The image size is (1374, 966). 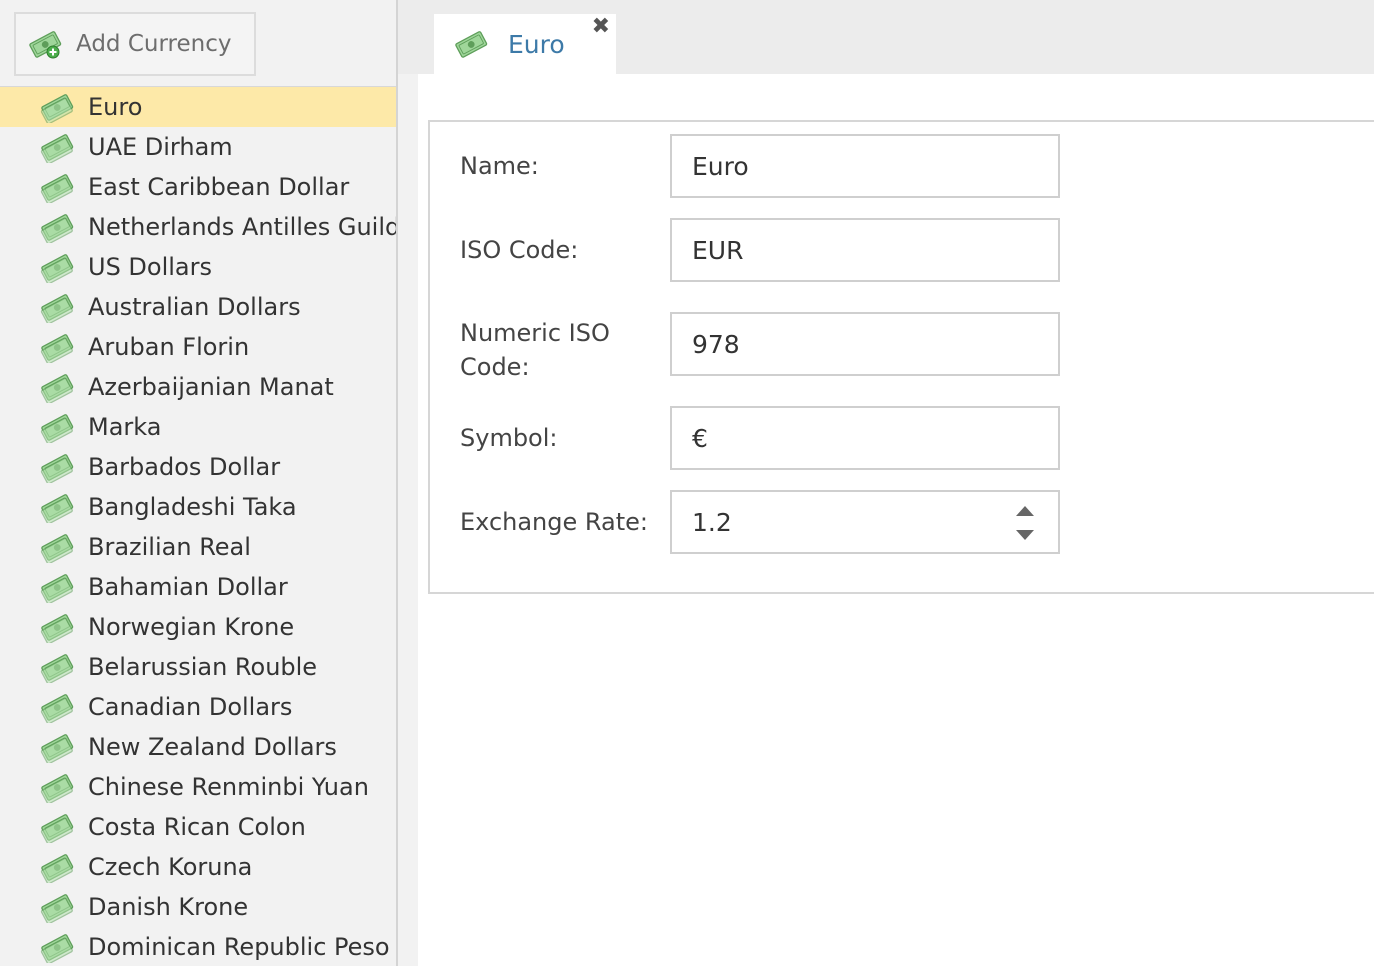 What do you see at coordinates (154, 44) in the screenshot?
I see `add-currency-label: Add Currency` at bounding box center [154, 44].